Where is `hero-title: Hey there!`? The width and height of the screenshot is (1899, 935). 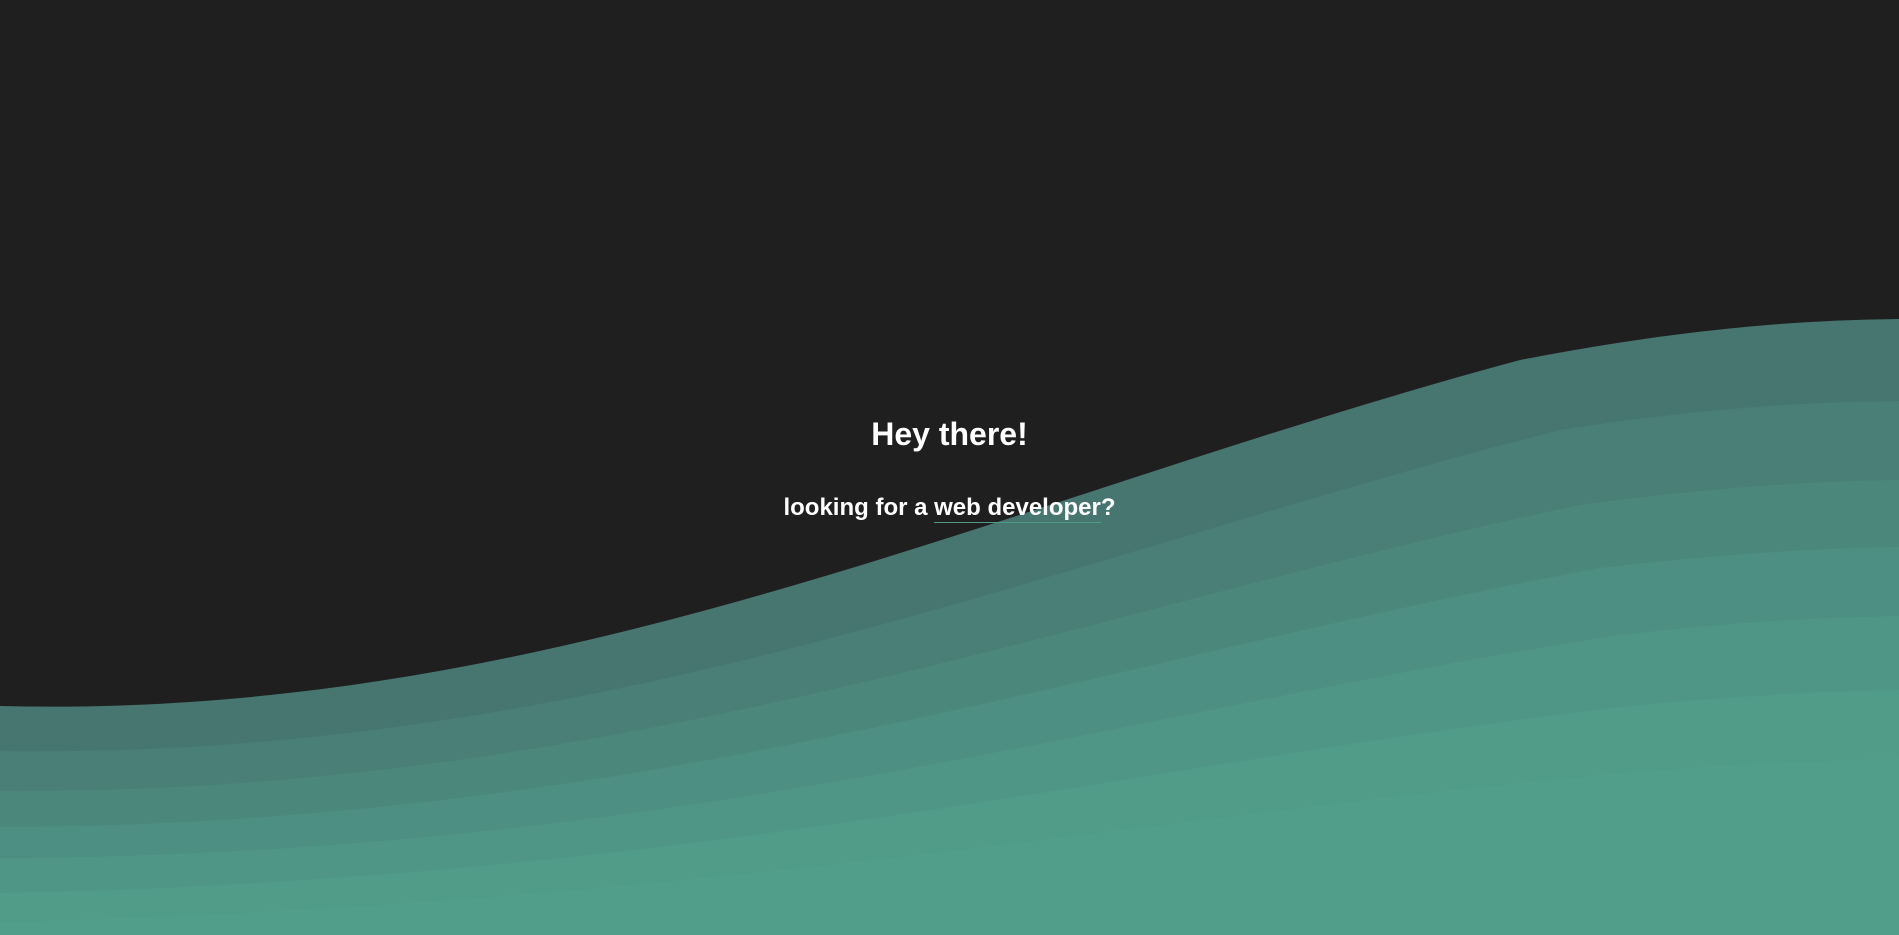 hero-title: Hey there! is located at coordinates (949, 434).